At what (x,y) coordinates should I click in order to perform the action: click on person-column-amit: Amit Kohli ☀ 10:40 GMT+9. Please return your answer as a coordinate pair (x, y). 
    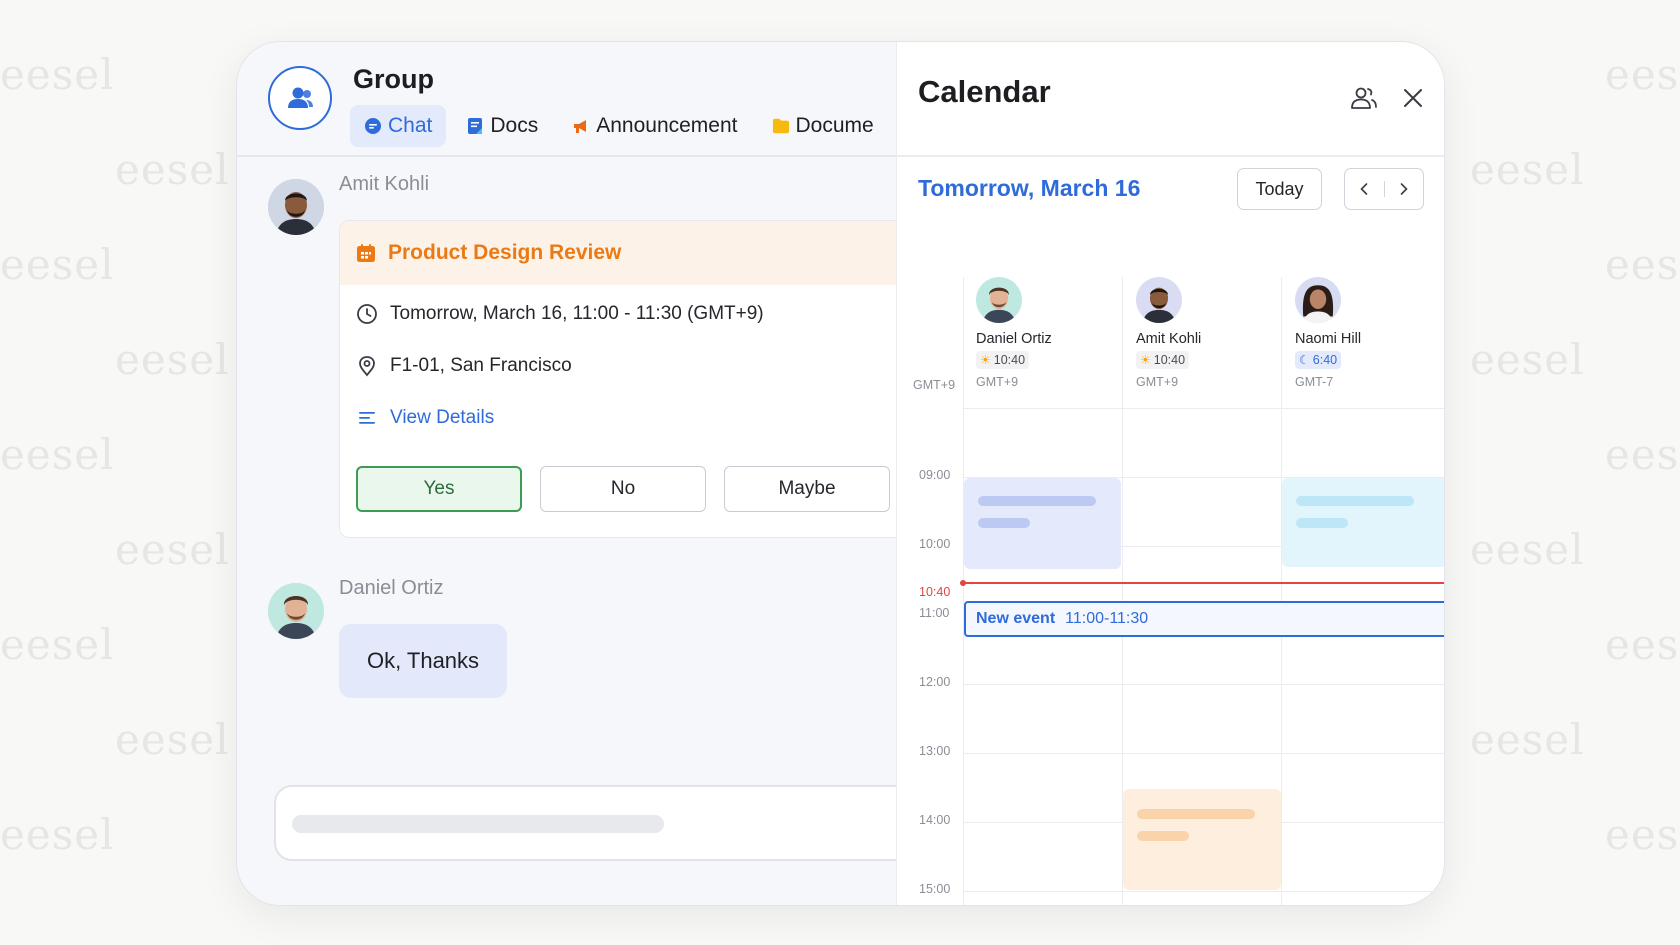
    Looking at the image, I should click on (1168, 333).